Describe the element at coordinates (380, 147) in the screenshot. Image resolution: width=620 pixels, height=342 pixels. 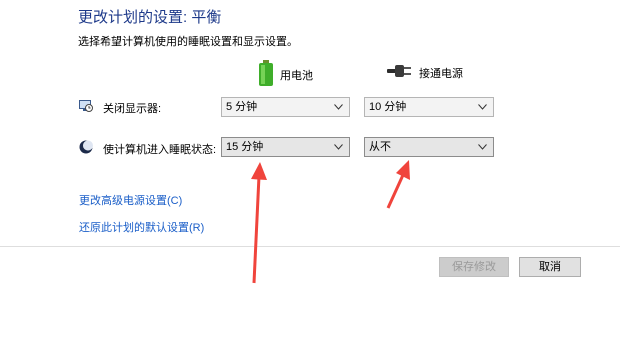
I see `sleep-plugged-value: 从不` at that location.